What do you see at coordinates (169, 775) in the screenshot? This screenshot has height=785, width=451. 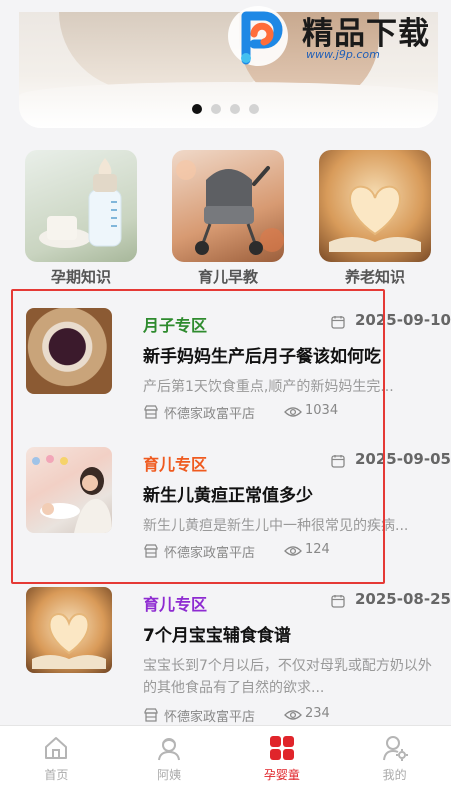 I see `tab-label: 阿姨` at bounding box center [169, 775].